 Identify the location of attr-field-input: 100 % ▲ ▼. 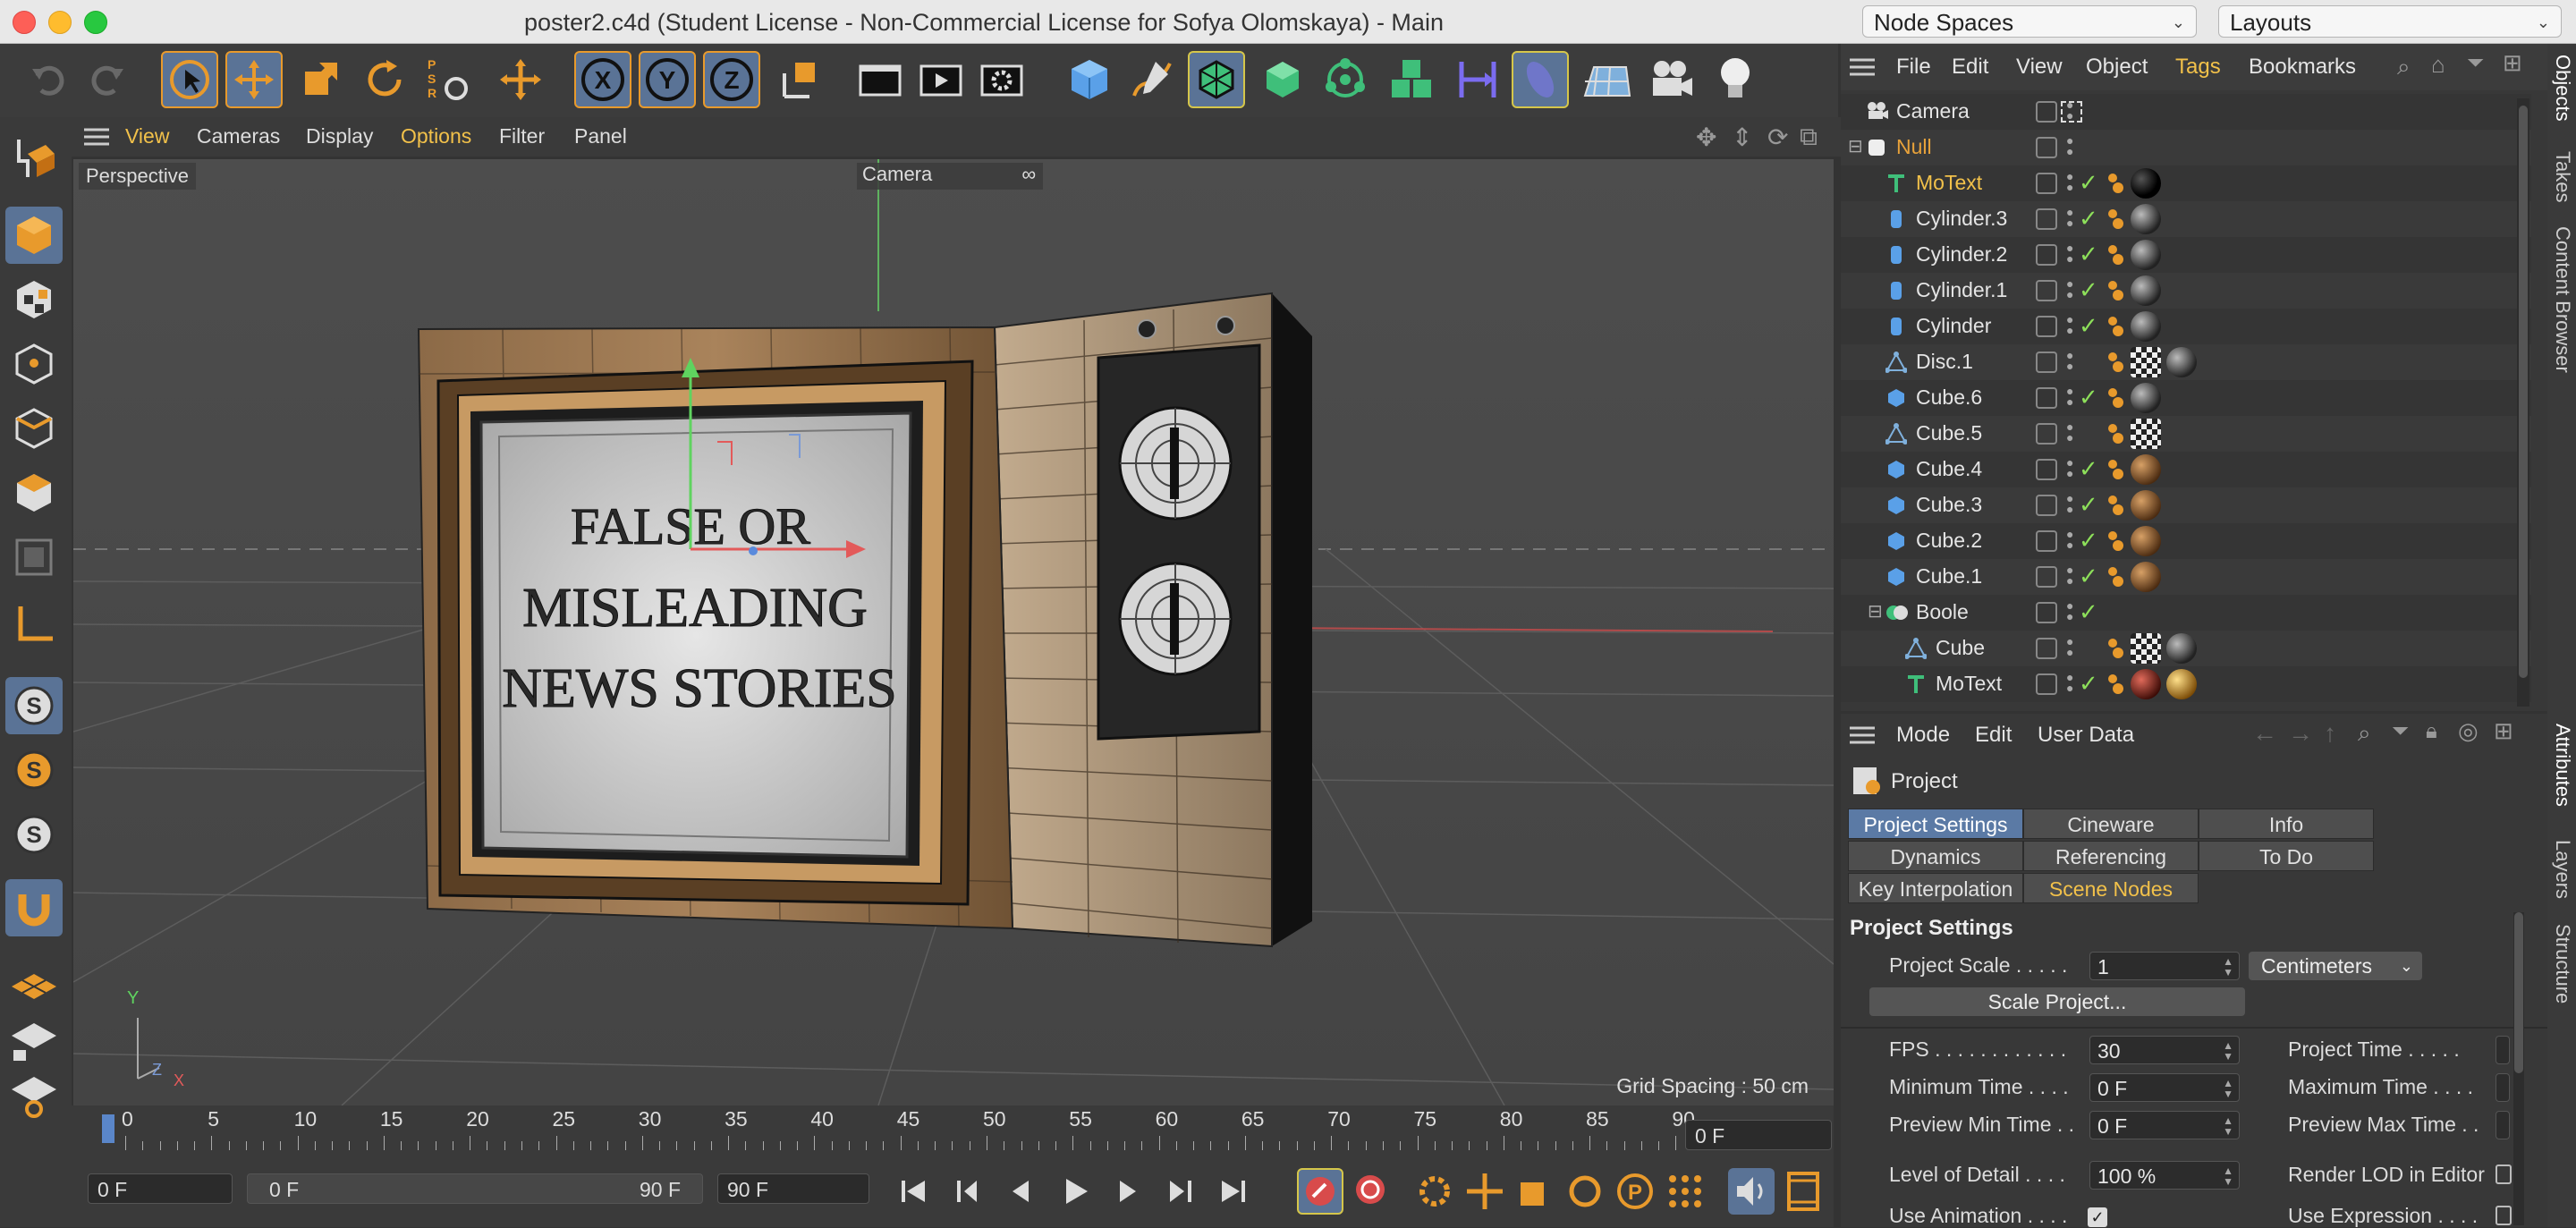
(2164, 1175).